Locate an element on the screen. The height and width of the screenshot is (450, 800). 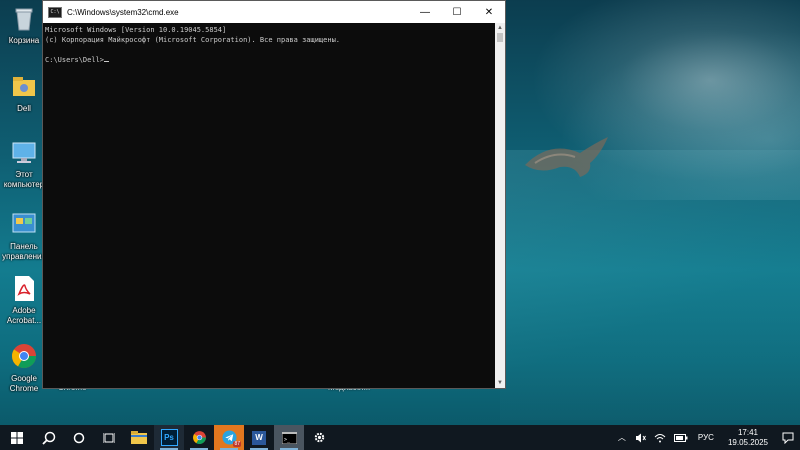
clock: 17:41 19.05.2025 is located at coordinates (748, 438).